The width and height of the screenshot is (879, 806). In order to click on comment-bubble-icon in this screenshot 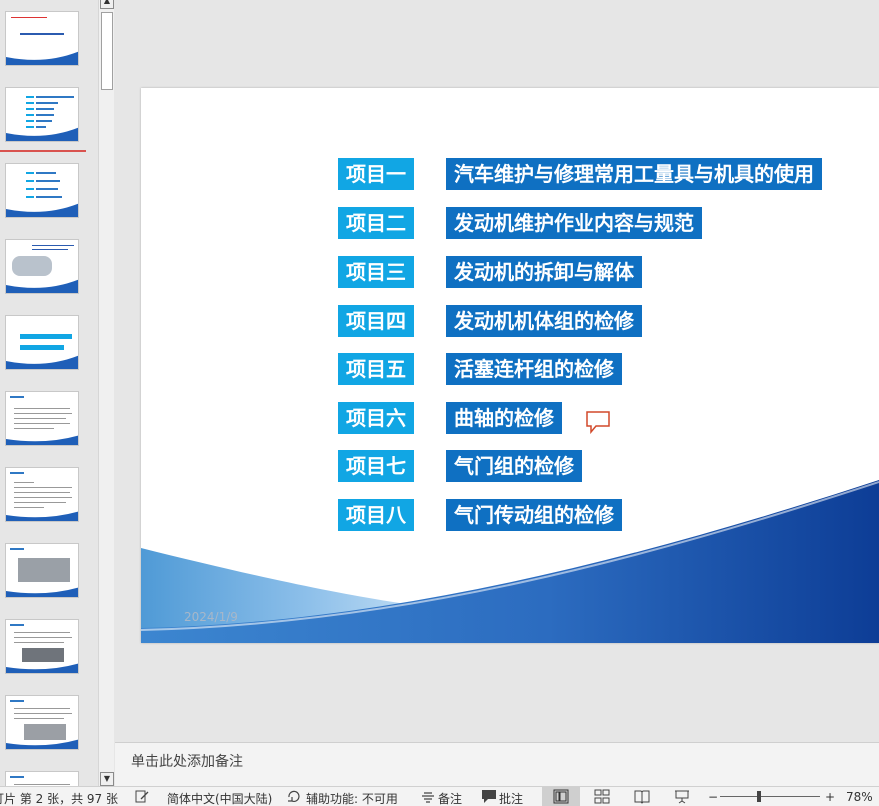, I will do `click(598, 422)`.